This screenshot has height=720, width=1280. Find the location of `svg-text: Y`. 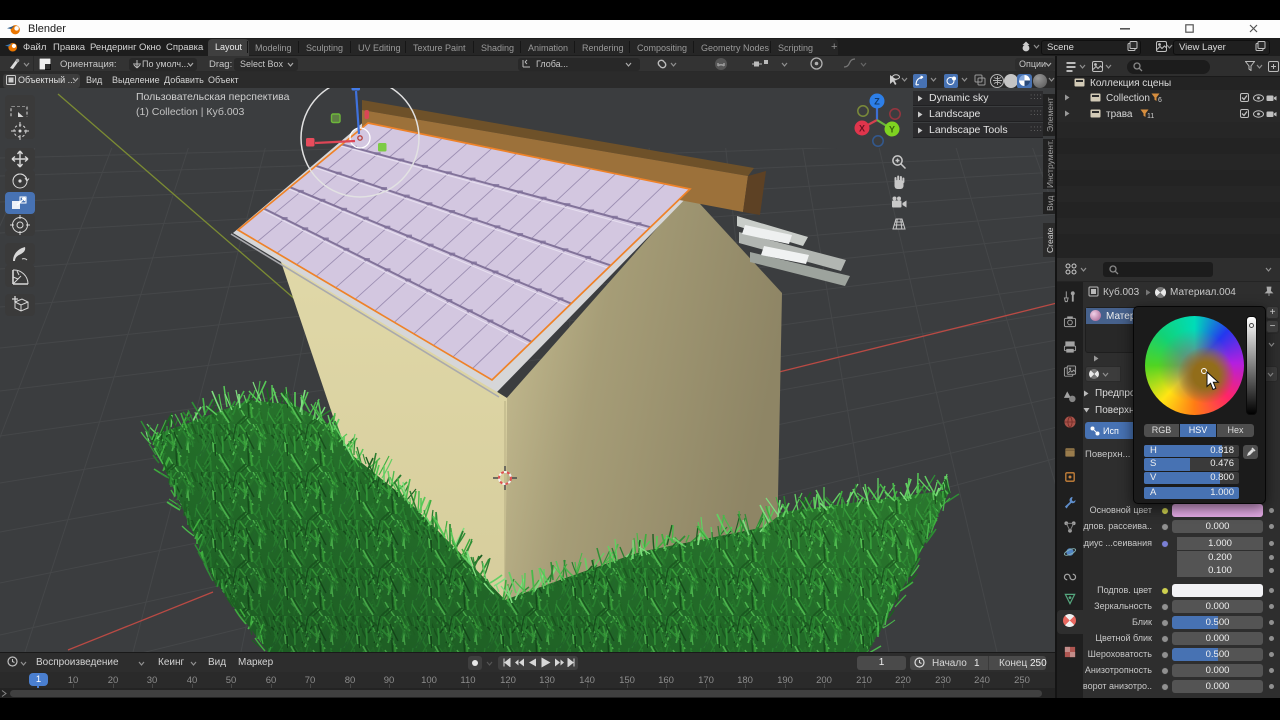

svg-text: Y is located at coordinates (892, 130).